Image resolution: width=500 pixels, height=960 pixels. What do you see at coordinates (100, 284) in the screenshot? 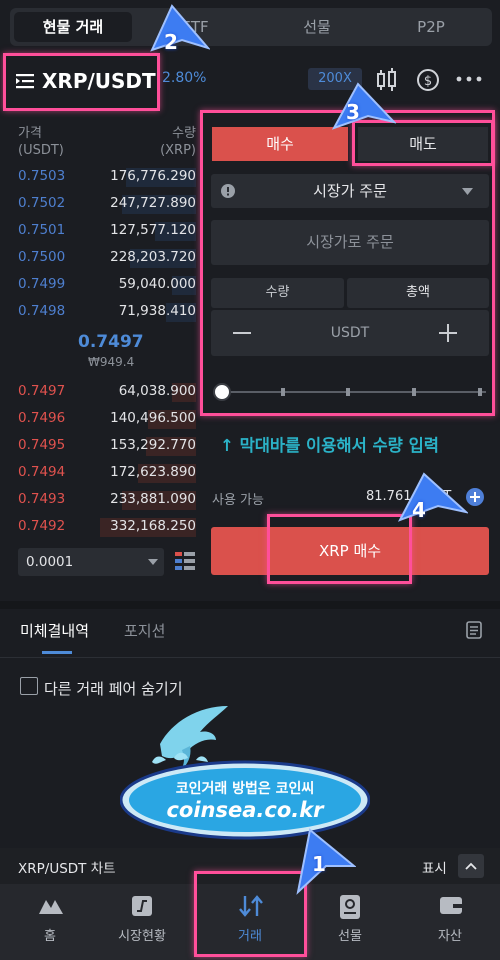
I see `orderbook-row: 0.7499 59,040.000` at bounding box center [100, 284].